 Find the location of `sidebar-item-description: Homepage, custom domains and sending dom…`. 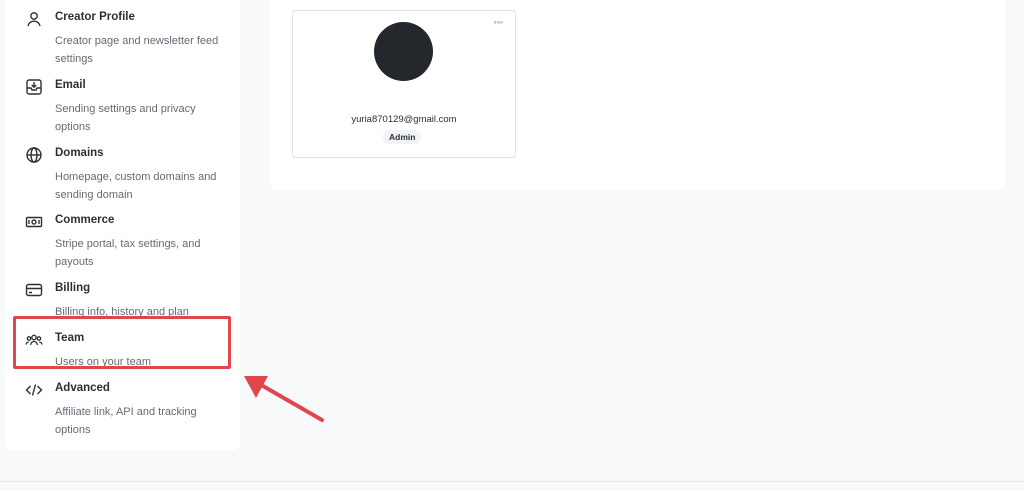

sidebar-item-description: Homepage, custom domains and sending dom… is located at coordinates (136, 186).